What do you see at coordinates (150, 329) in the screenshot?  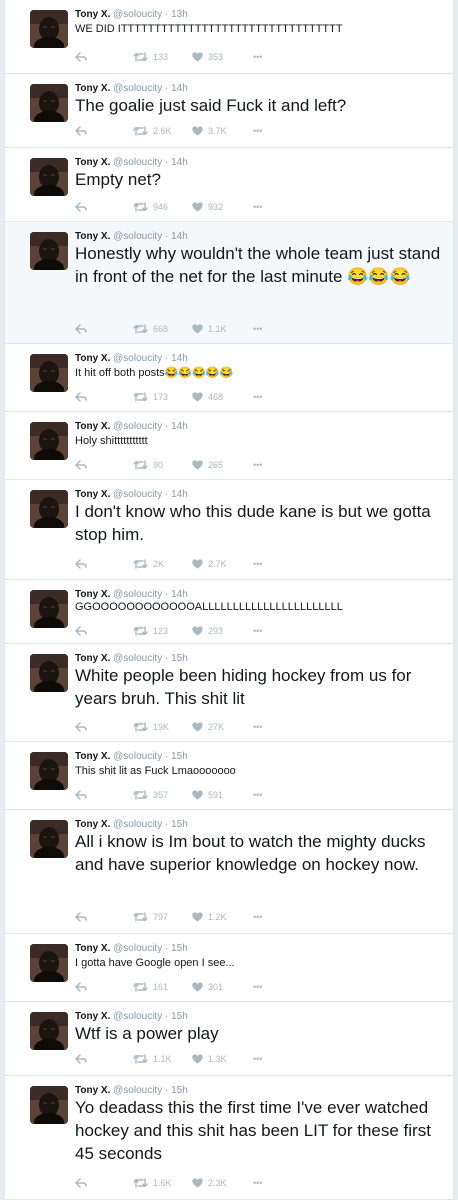 I see `retweet-button: 668` at bounding box center [150, 329].